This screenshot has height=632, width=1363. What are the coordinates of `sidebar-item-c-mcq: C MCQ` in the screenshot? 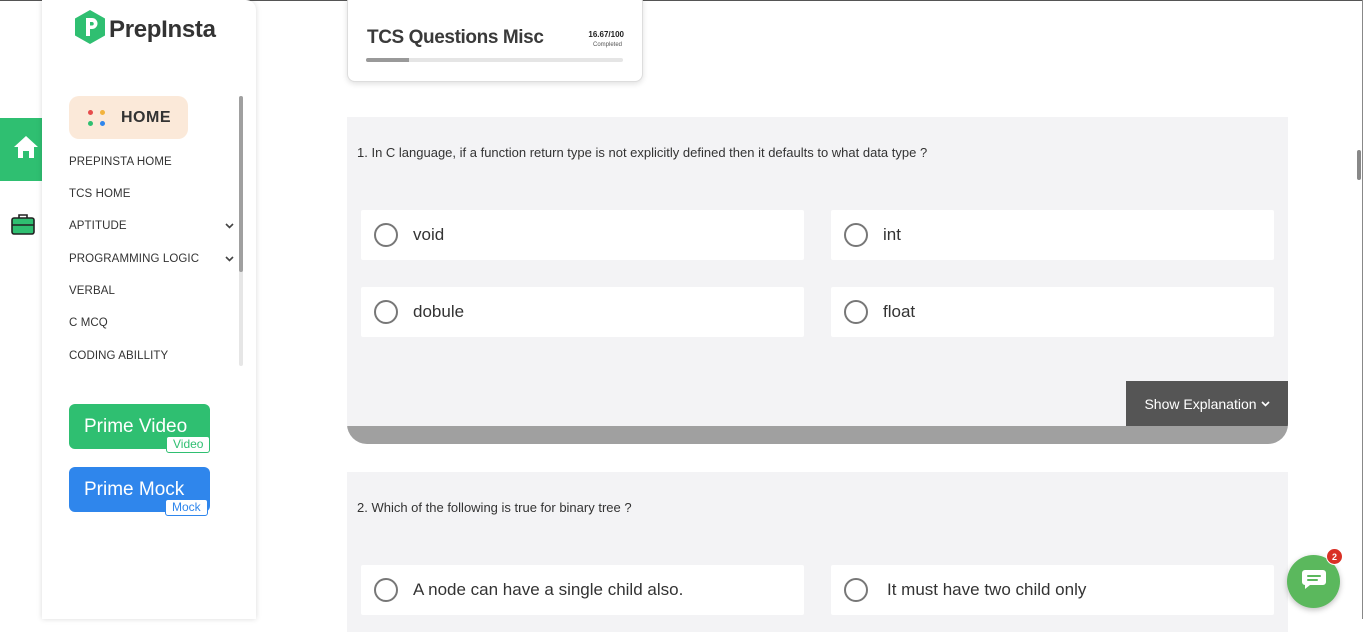 It's located at (151, 323).